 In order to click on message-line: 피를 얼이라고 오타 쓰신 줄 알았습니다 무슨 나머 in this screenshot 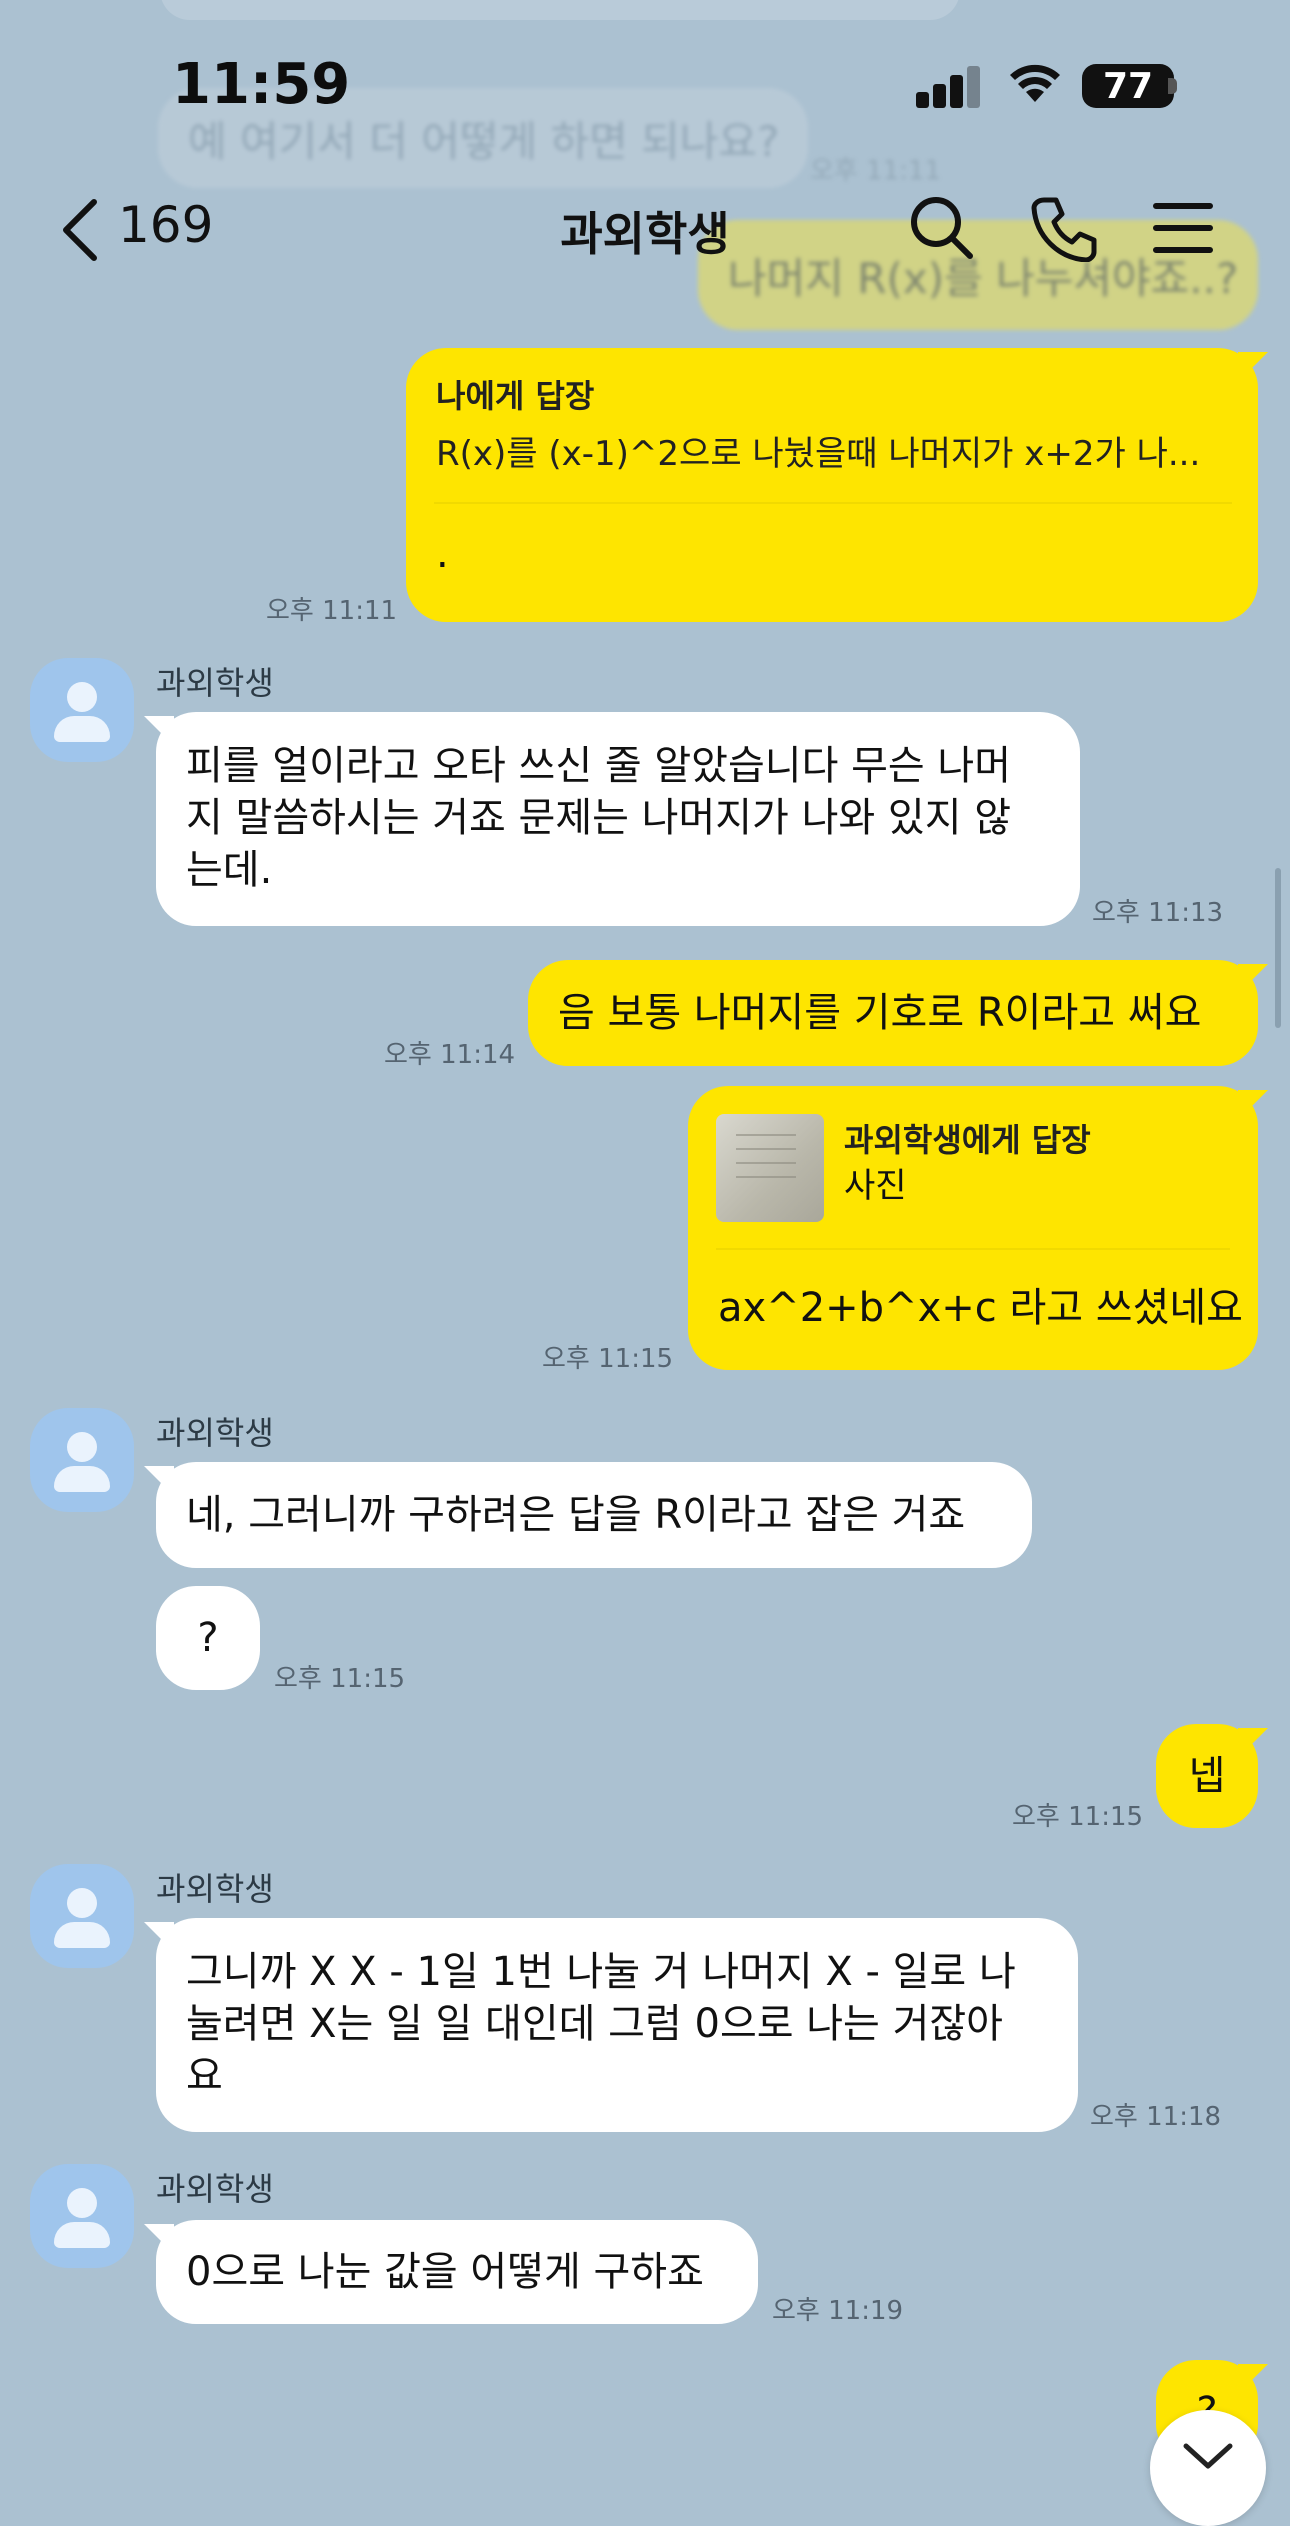, I will do `click(599, 766)`.